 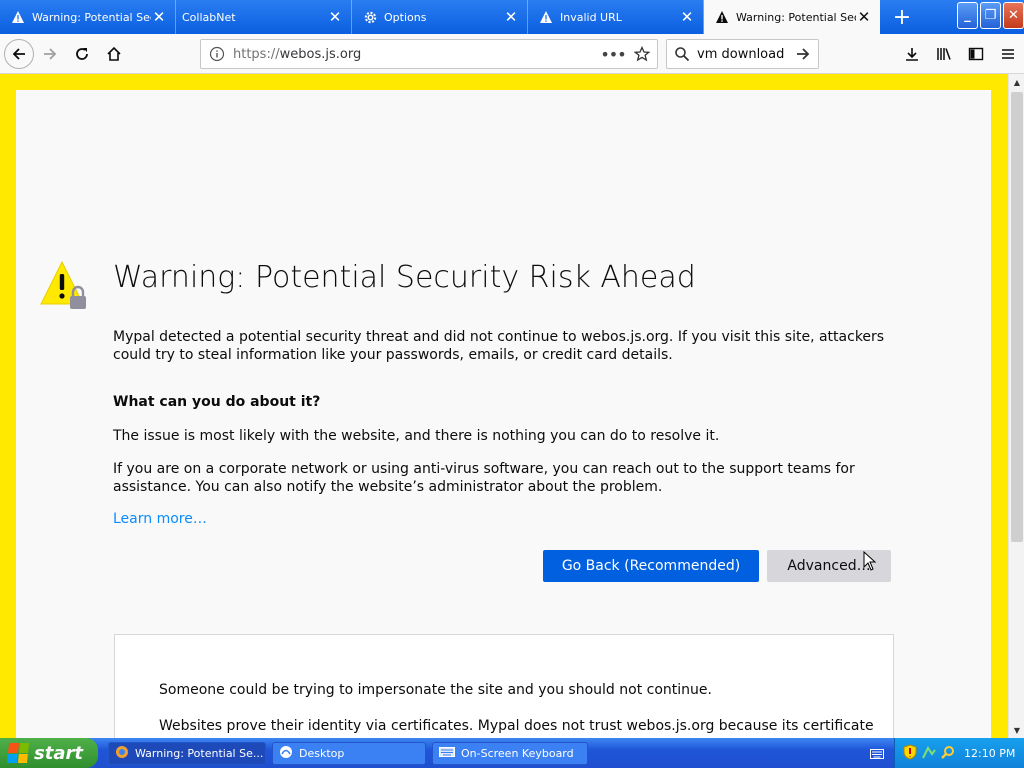 I want to click on download-icon, so click(x=912, y=54).